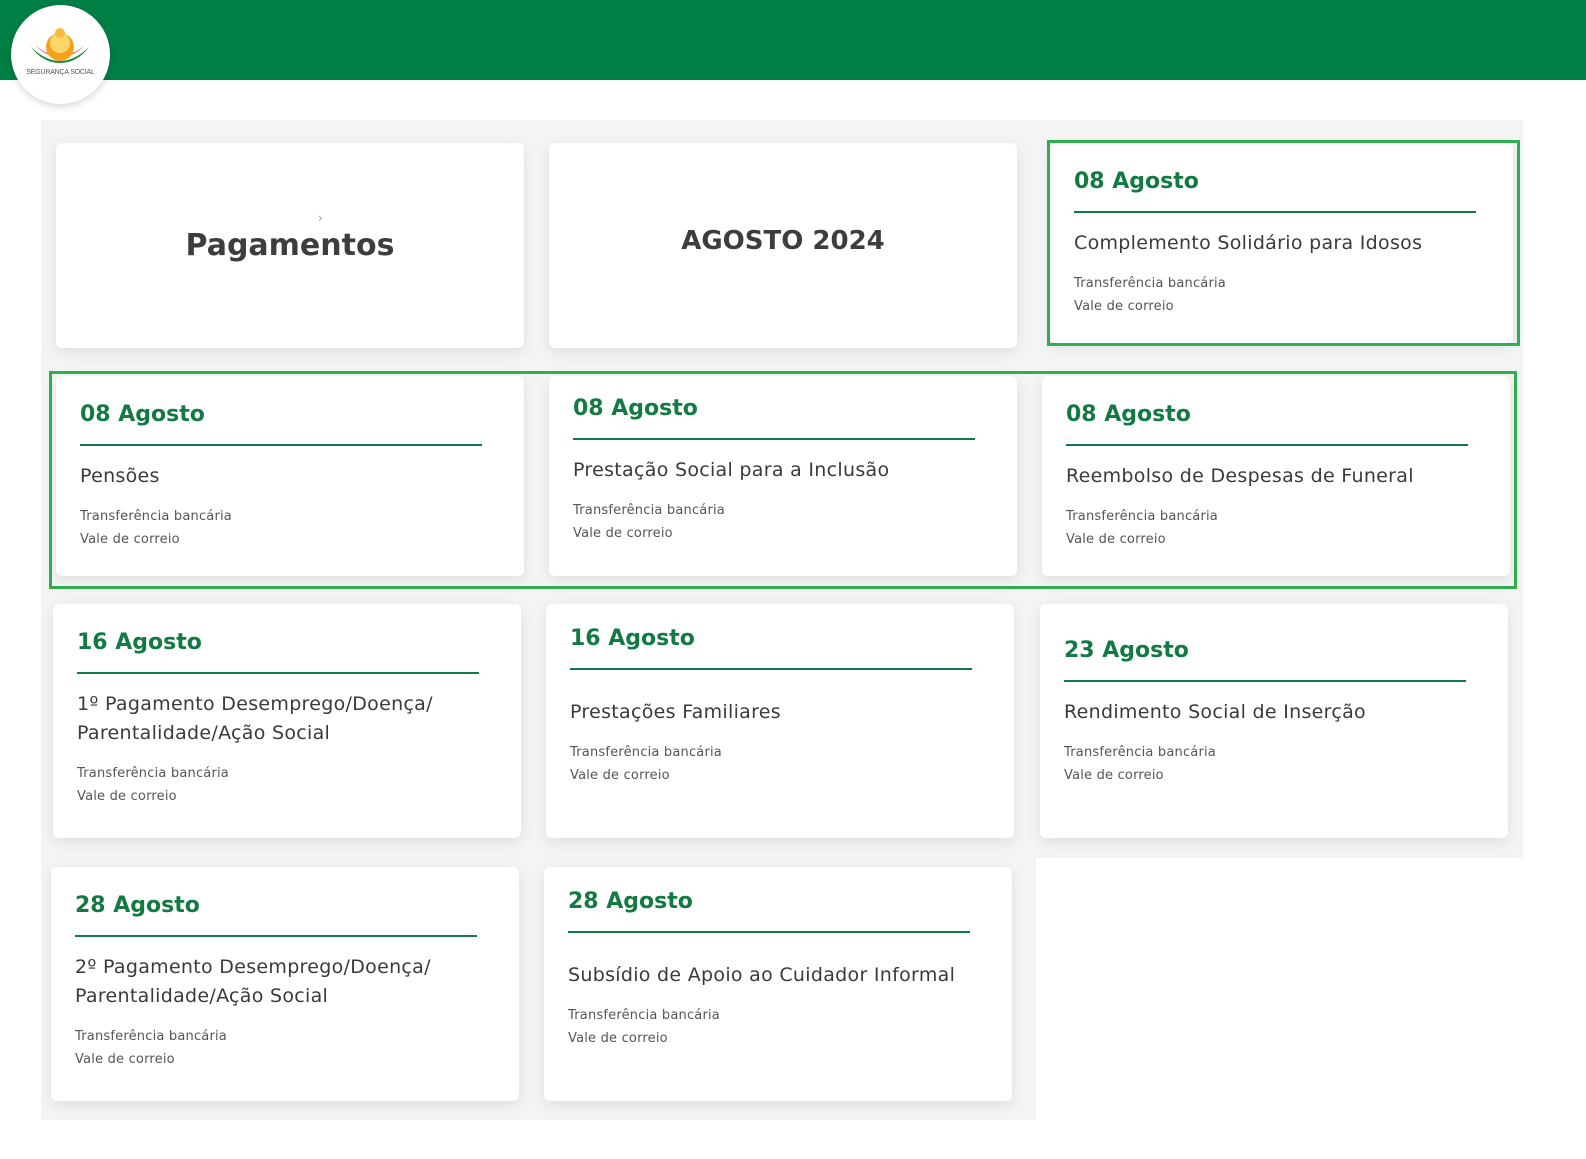  I want to click on logo-text: SEGURANÇA SOCIAL, so click(60, 72).